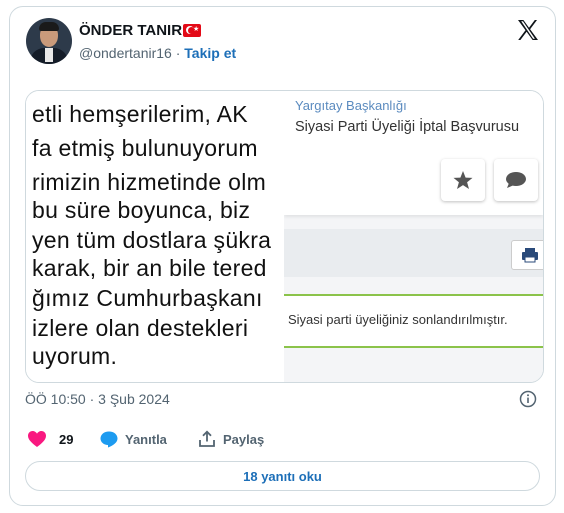 This screenshot has width=564, height=513. I want to click on statement-line: etli hemşerilerim, AK, so click(140, 114).